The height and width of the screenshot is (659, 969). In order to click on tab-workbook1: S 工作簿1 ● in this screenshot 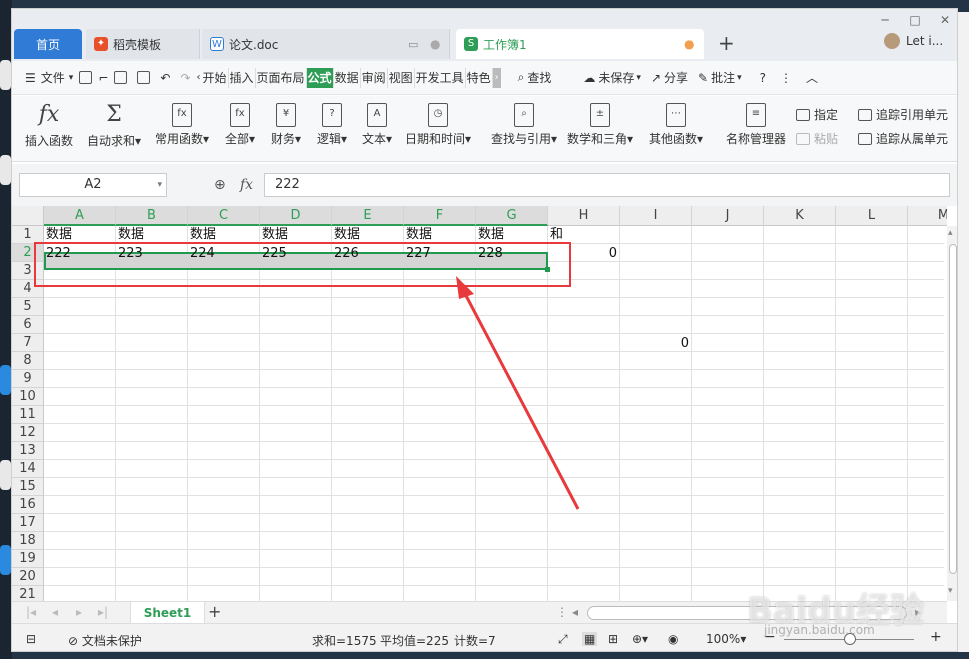, I will do `click(580, 44)`.